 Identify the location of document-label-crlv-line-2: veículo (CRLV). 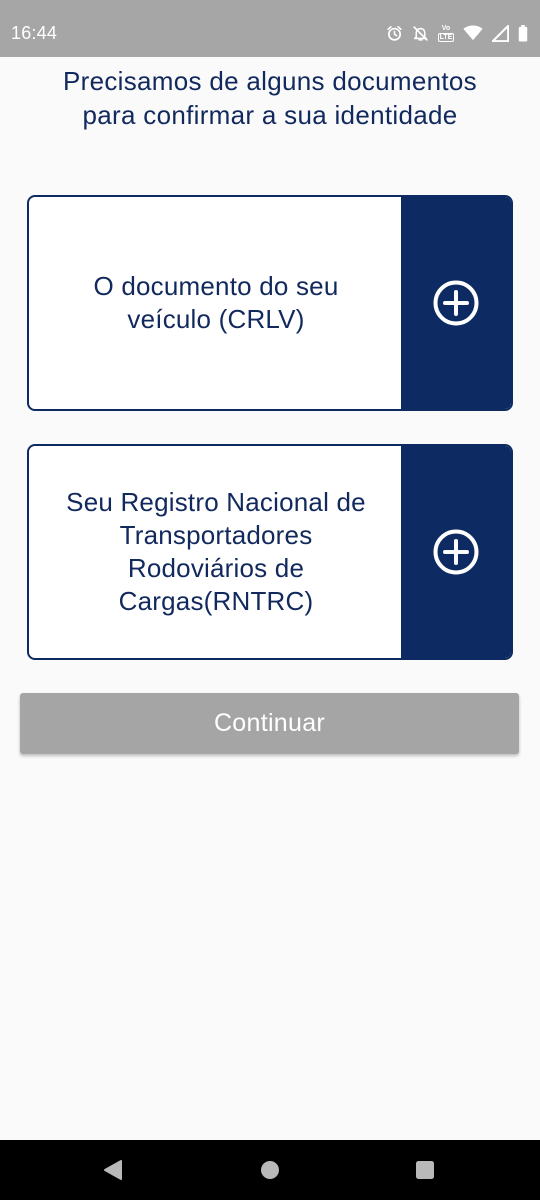
(216, 319).